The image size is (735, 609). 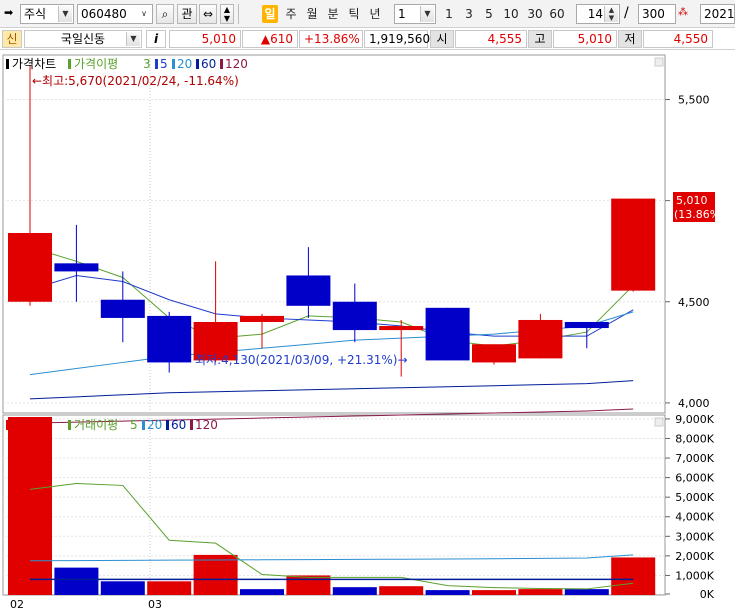 I want to click on volume-tick-label: 9,000K, so click(x=694, y=419).